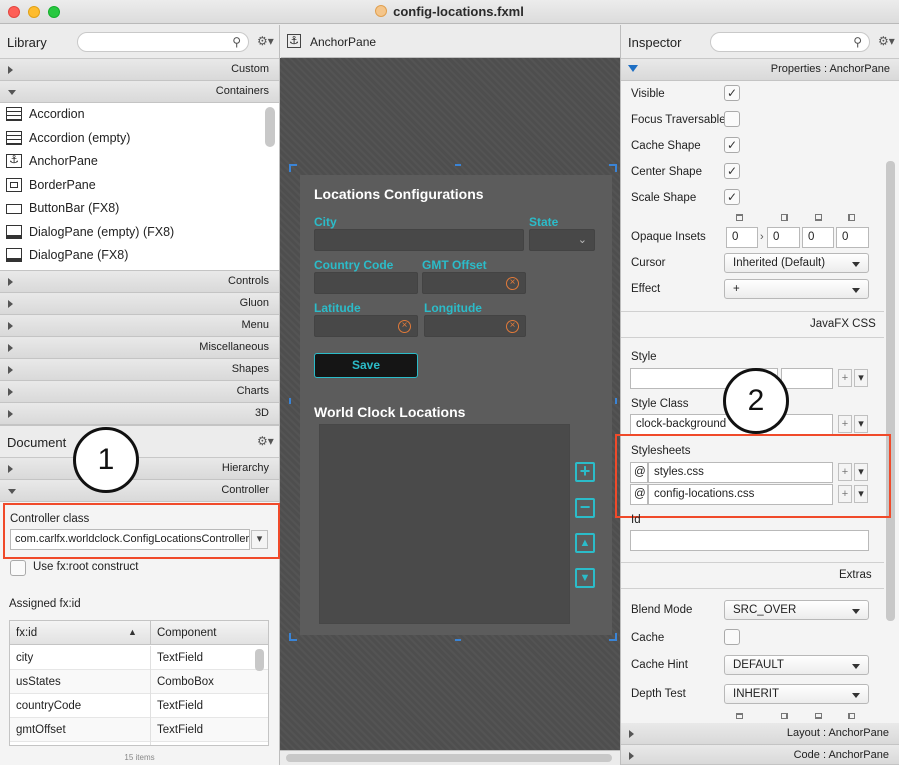 This screenshot has height=765, width=899. What do you see at coordinates (139, 682) in the screenshot?
I see `table-row: usStates ComboBox` at bounding box center [139, 682].